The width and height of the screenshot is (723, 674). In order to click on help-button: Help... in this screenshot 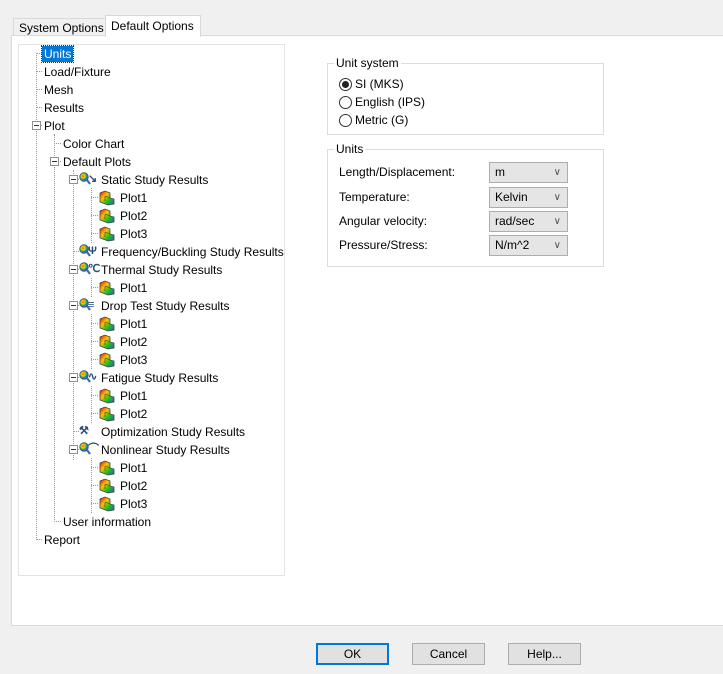, I will do `click(544, 654)`.